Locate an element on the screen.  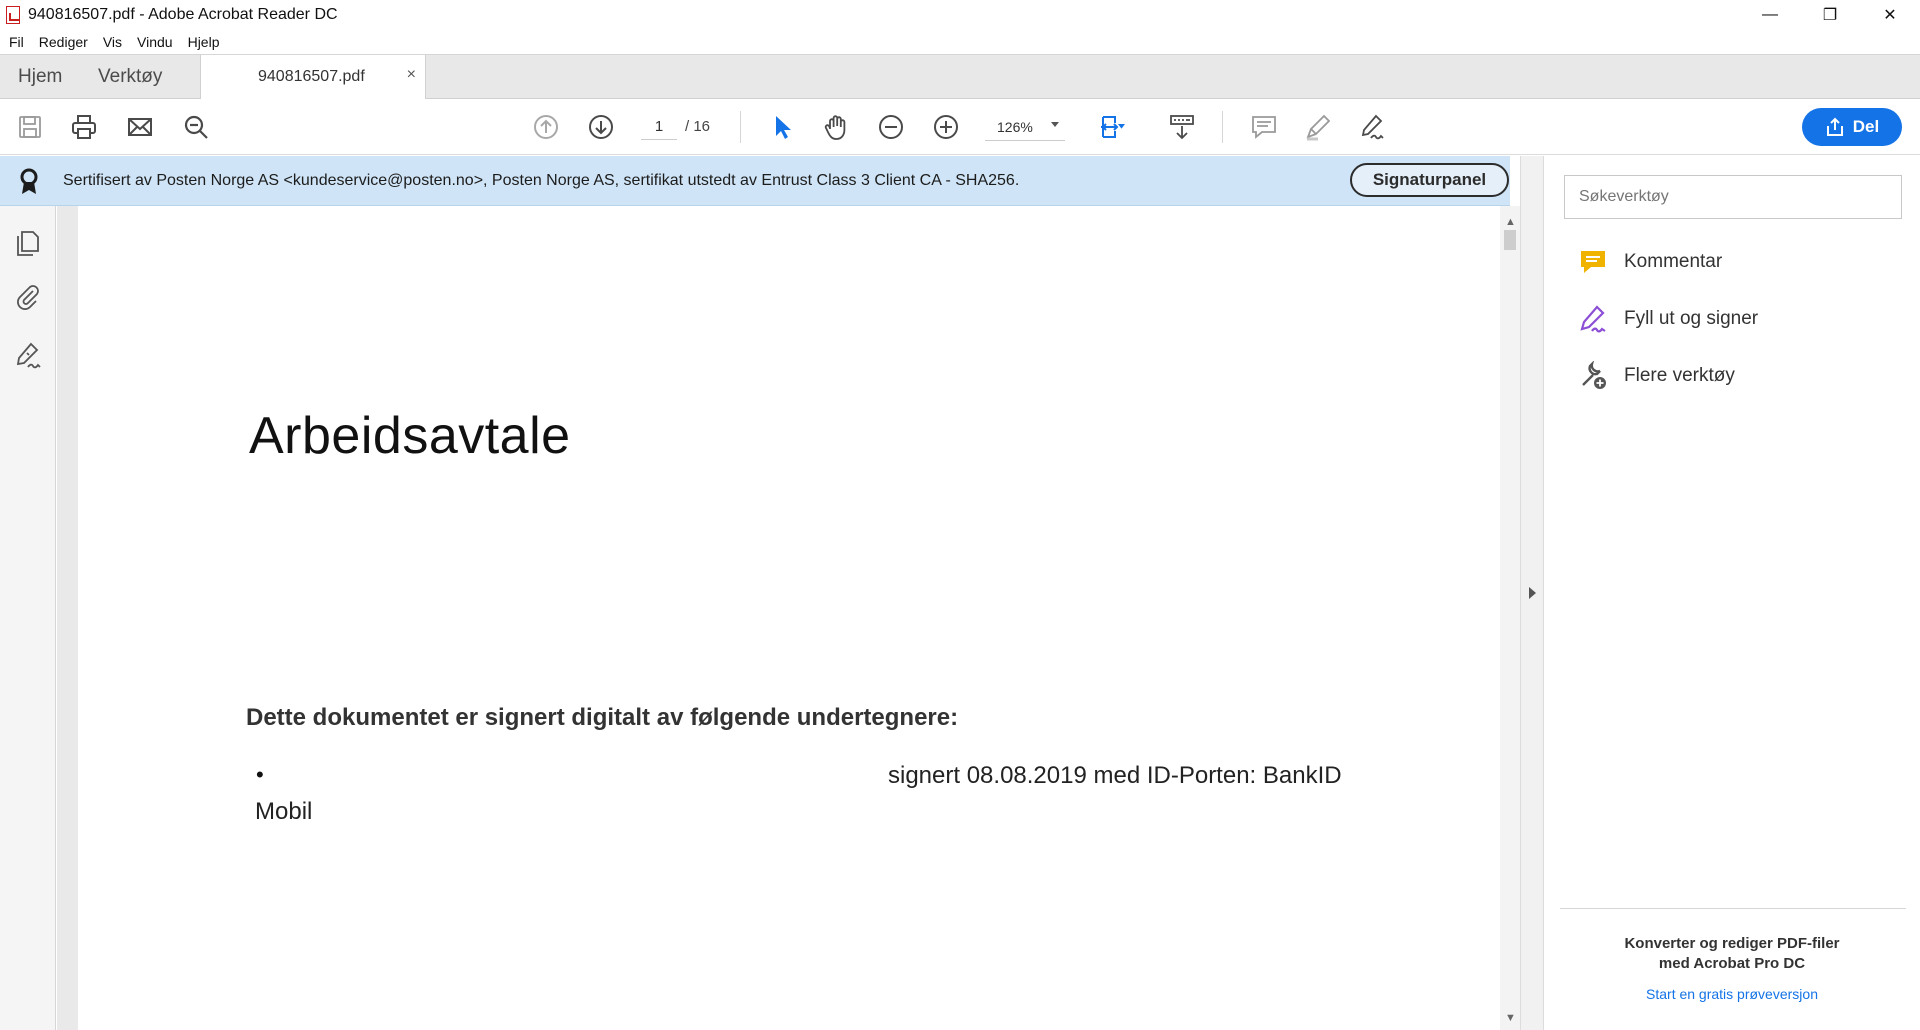
tab-tools: Verktøy is located at coordinates (130, 77).